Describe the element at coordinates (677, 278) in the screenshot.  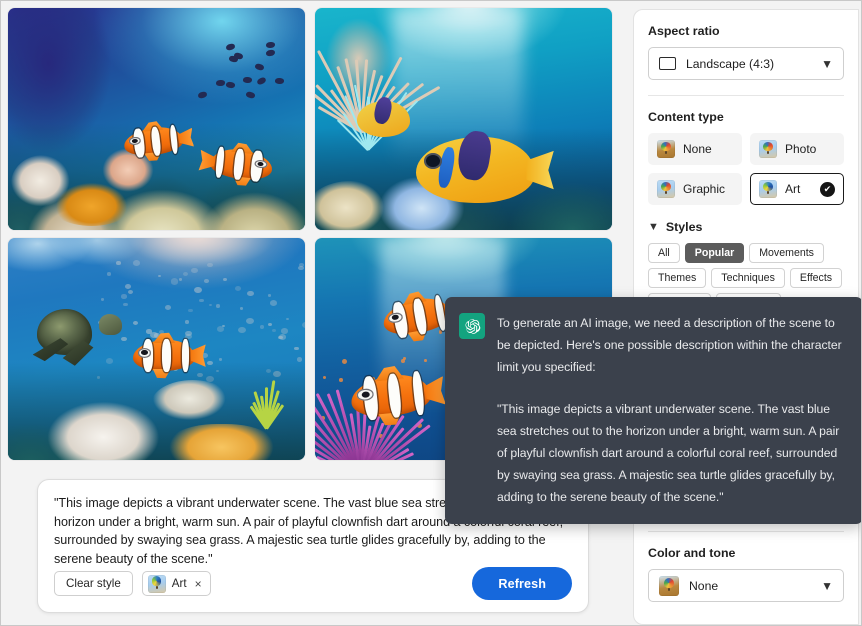
I see `style-chip-themes: Themes` at that location.